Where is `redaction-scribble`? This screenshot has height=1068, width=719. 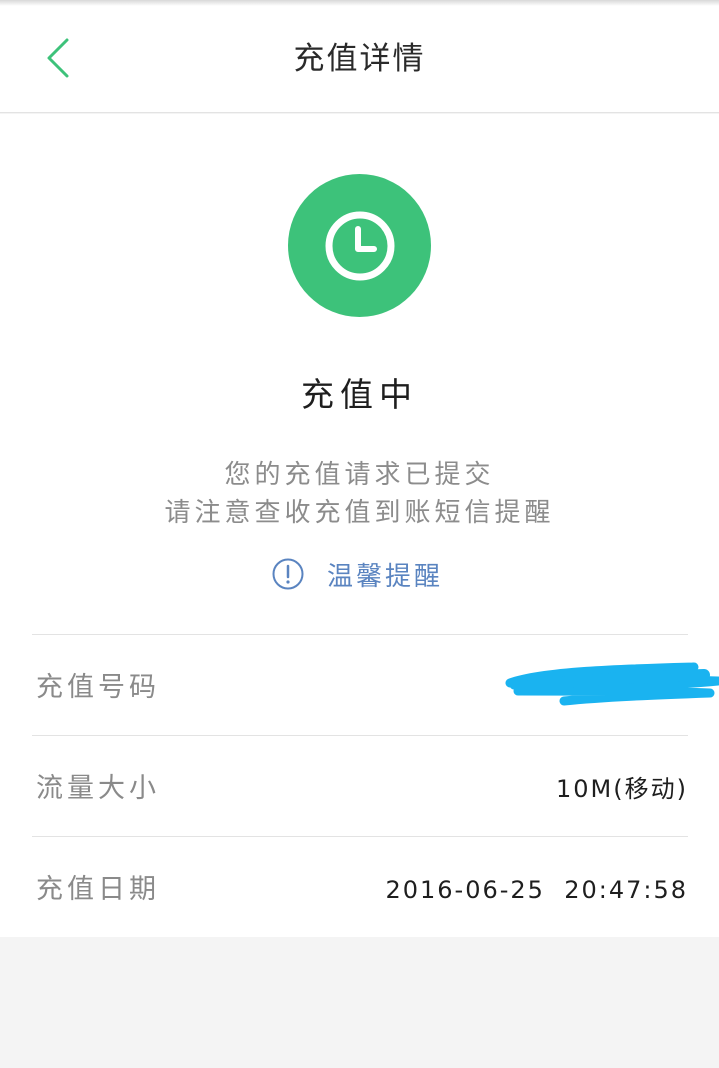
redaction-scribble is located at coordinates (612, 684).